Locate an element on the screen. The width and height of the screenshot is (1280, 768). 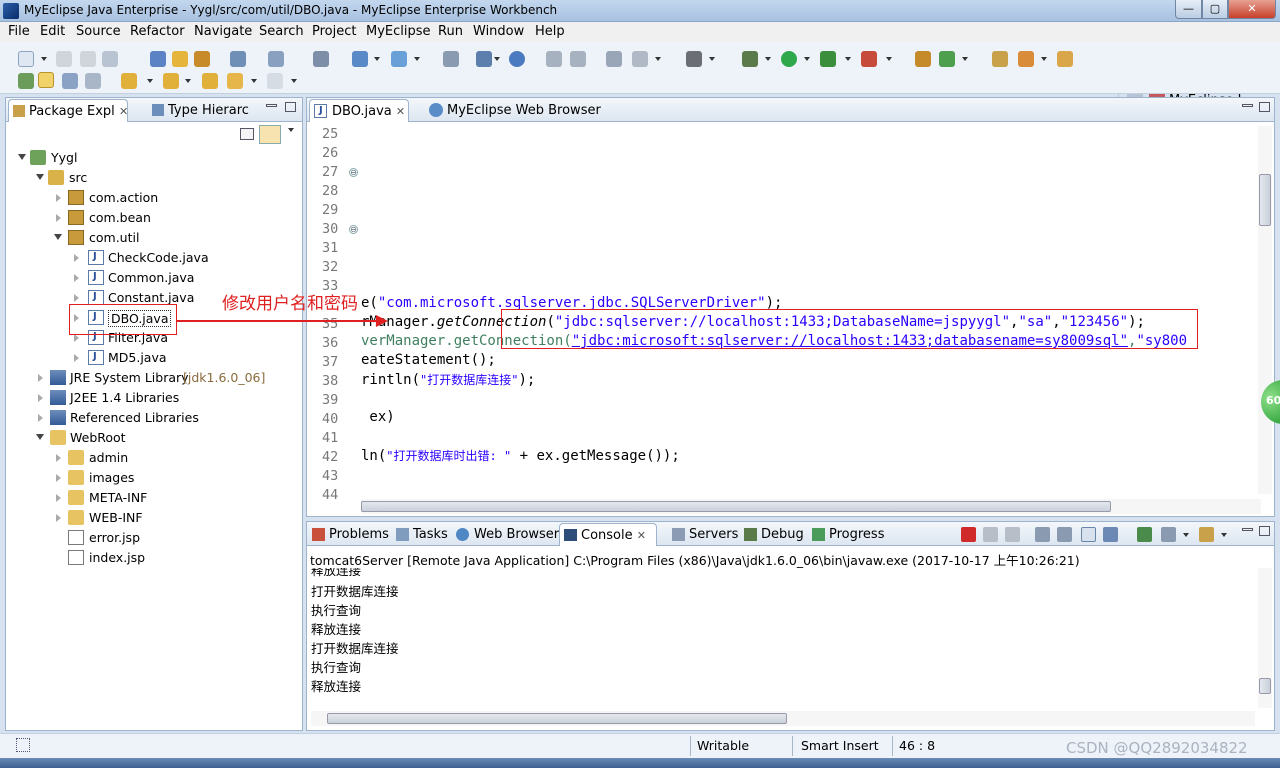
console-vertical-scroll-thumb is located at coordinates (1265, 686).